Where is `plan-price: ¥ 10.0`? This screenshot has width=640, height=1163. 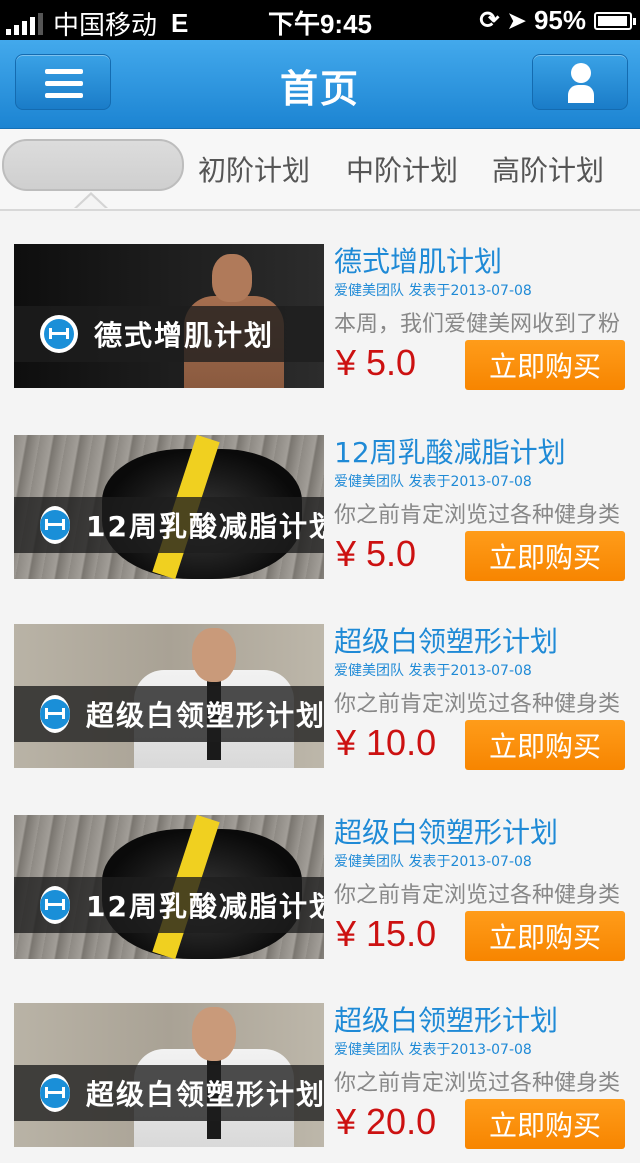 plan-price: ¥ 10.0 is located at coordinates (386, 742).